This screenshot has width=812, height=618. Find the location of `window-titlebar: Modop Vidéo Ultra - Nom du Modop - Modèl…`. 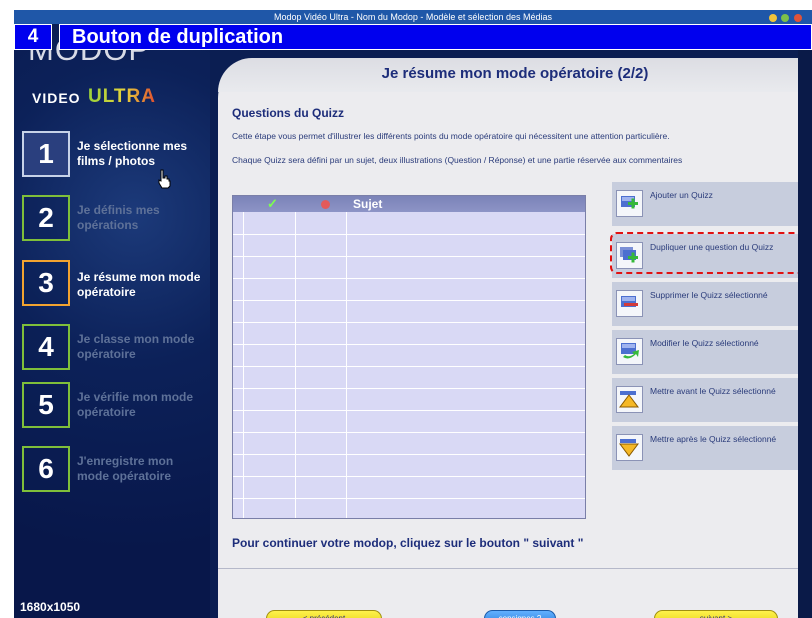

window-titlebar: Modop Vidéo Ultra - Nom du Modop - Modèl… is located at coordinates (413, 17).